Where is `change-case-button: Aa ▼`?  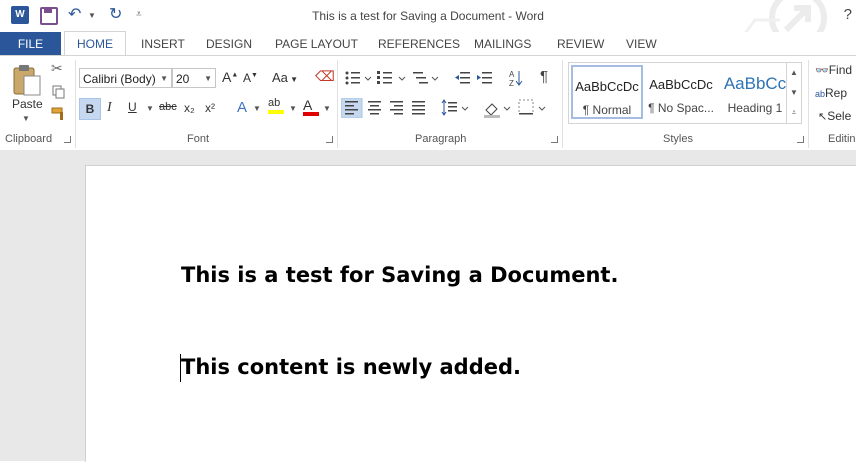 change-case-button: Aa ▼ is located at coordinates (285, 77).